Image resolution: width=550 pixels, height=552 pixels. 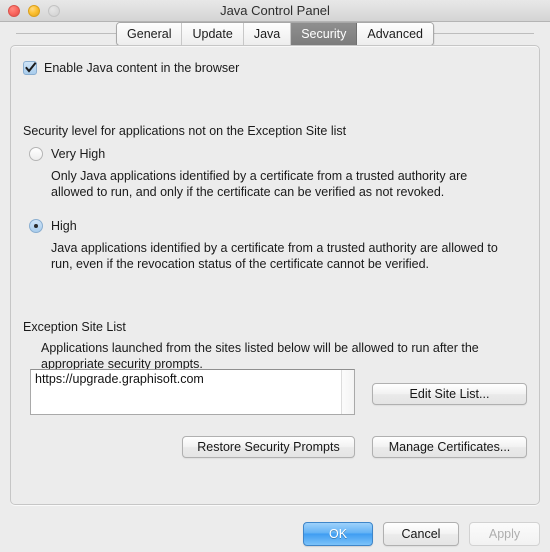 I want to click on tab-bar: General Update Java Security Advanced, so click(x=275, y=34).